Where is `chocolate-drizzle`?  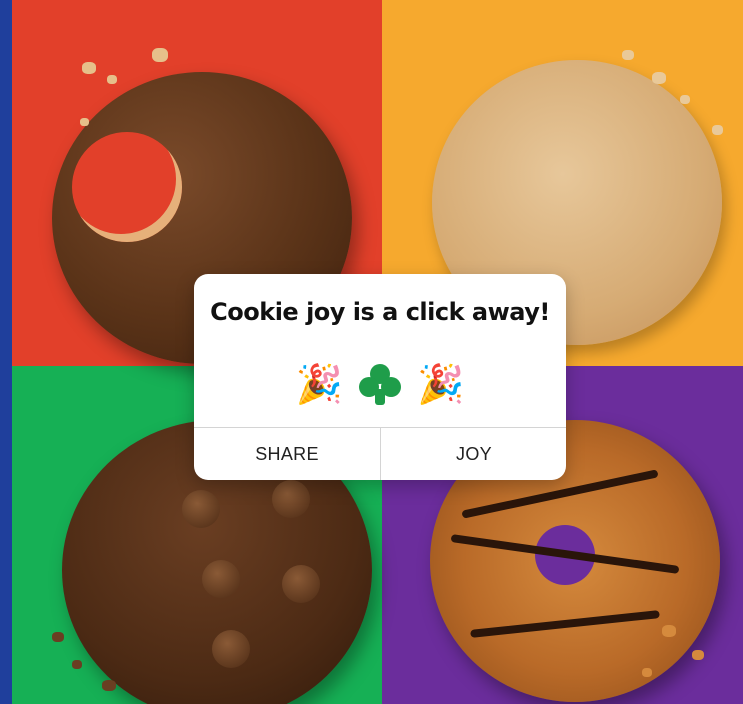
chocolate-drizzle is located at coordinates (565, 624).